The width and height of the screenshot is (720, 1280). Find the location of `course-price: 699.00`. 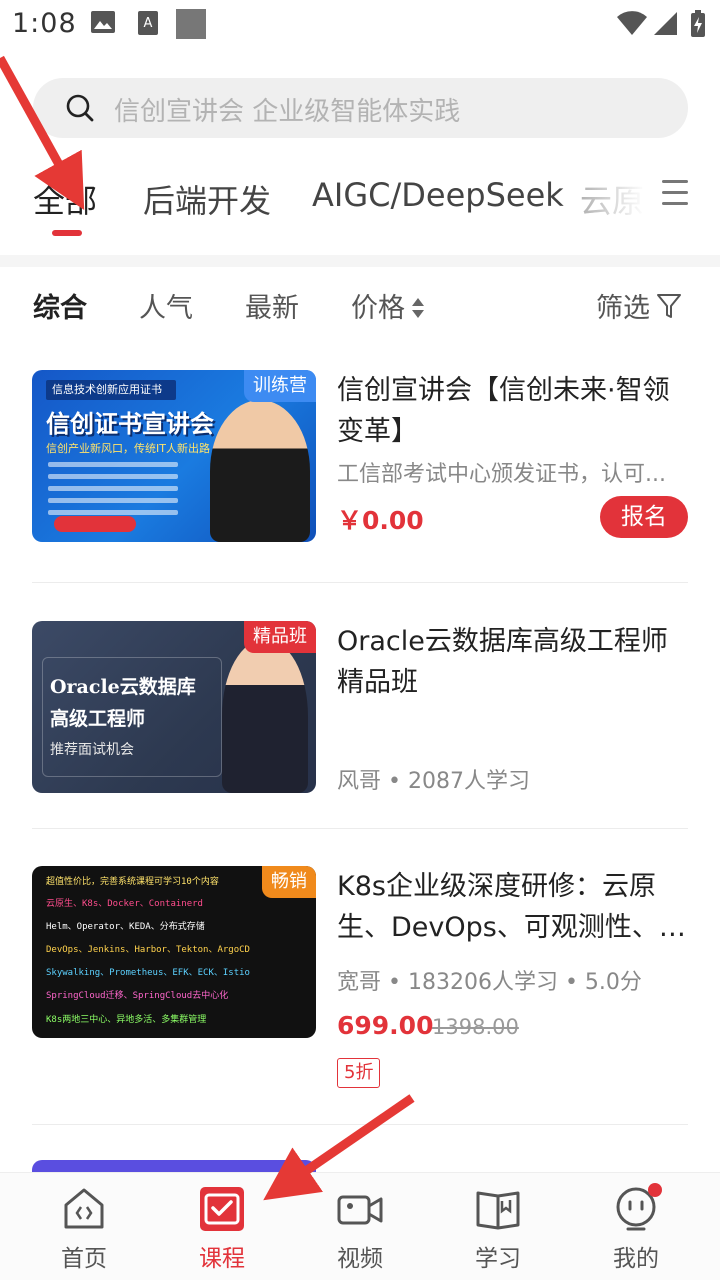

course-price: 699.00 is located at coordinates (385, 1025).